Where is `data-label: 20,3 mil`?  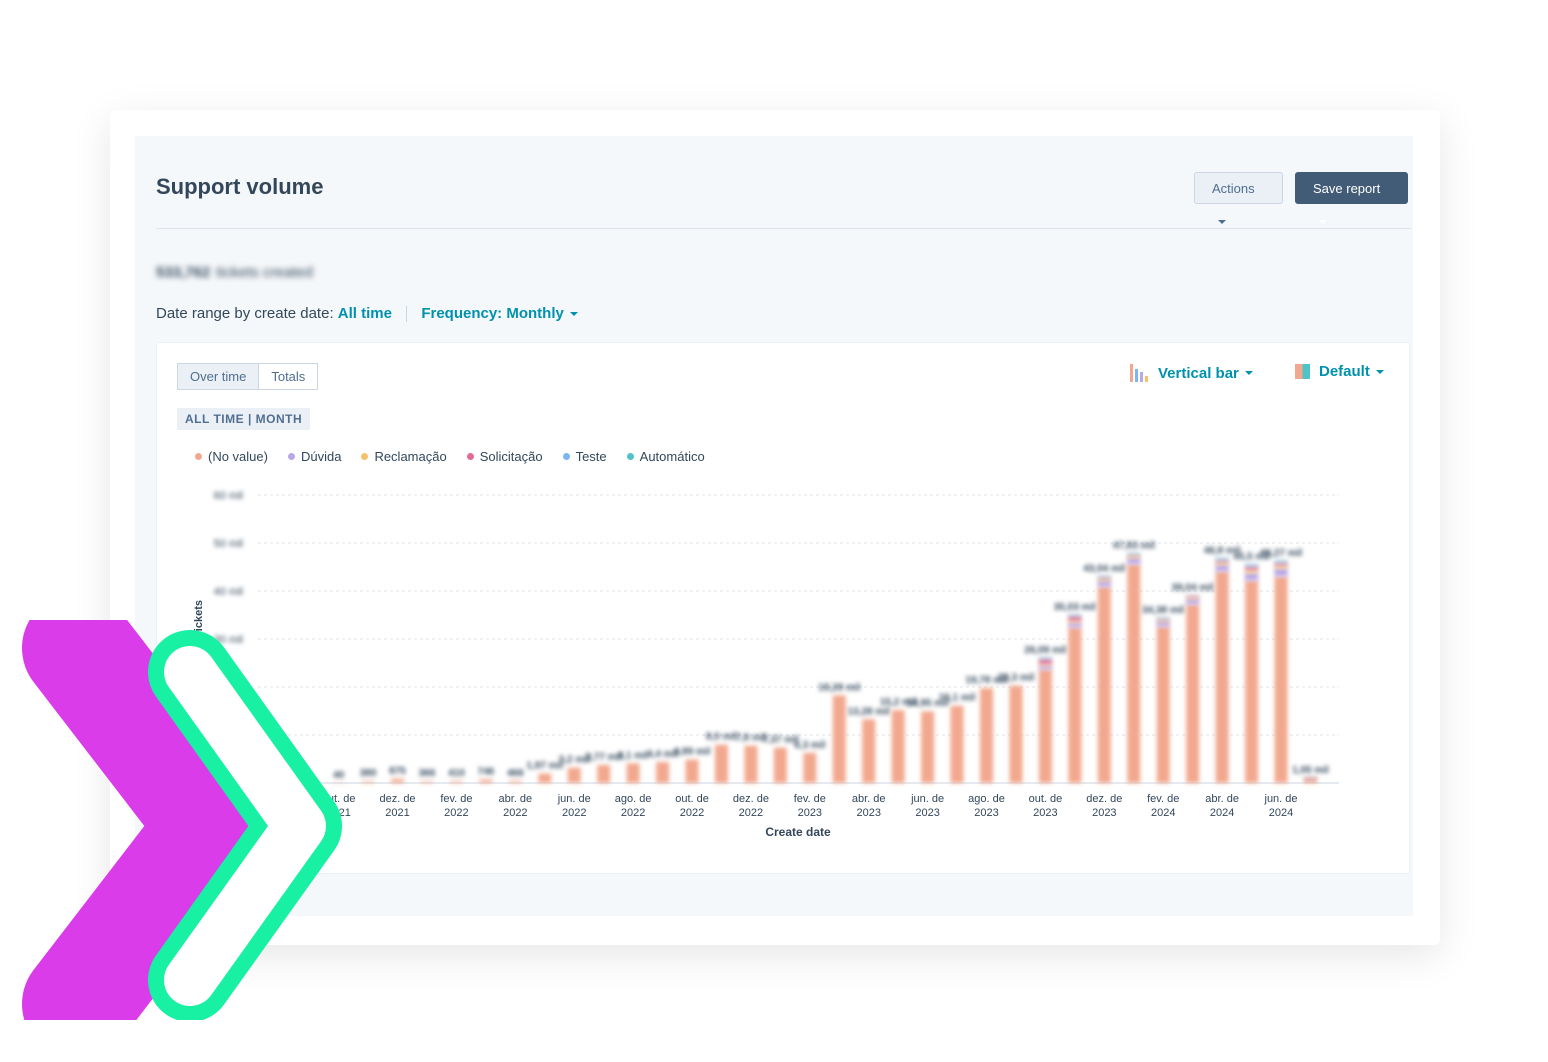
data-label: 20,3 mil is located at coordinates (1016, 678).